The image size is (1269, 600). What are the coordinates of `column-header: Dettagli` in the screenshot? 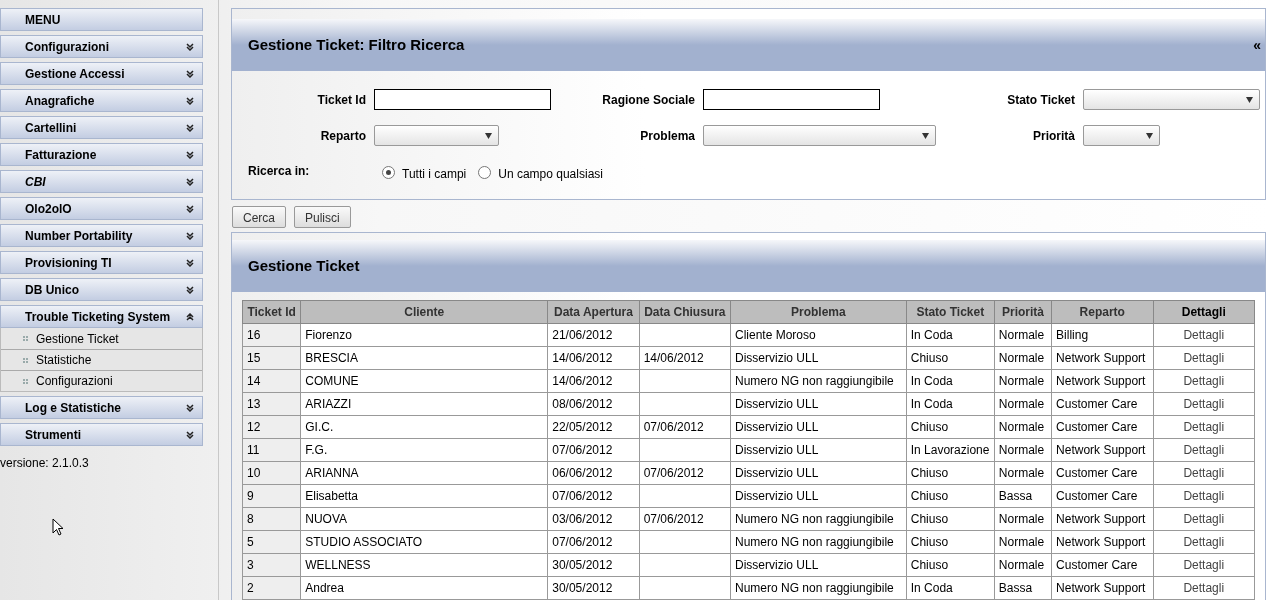 It's located at (1204, 312).